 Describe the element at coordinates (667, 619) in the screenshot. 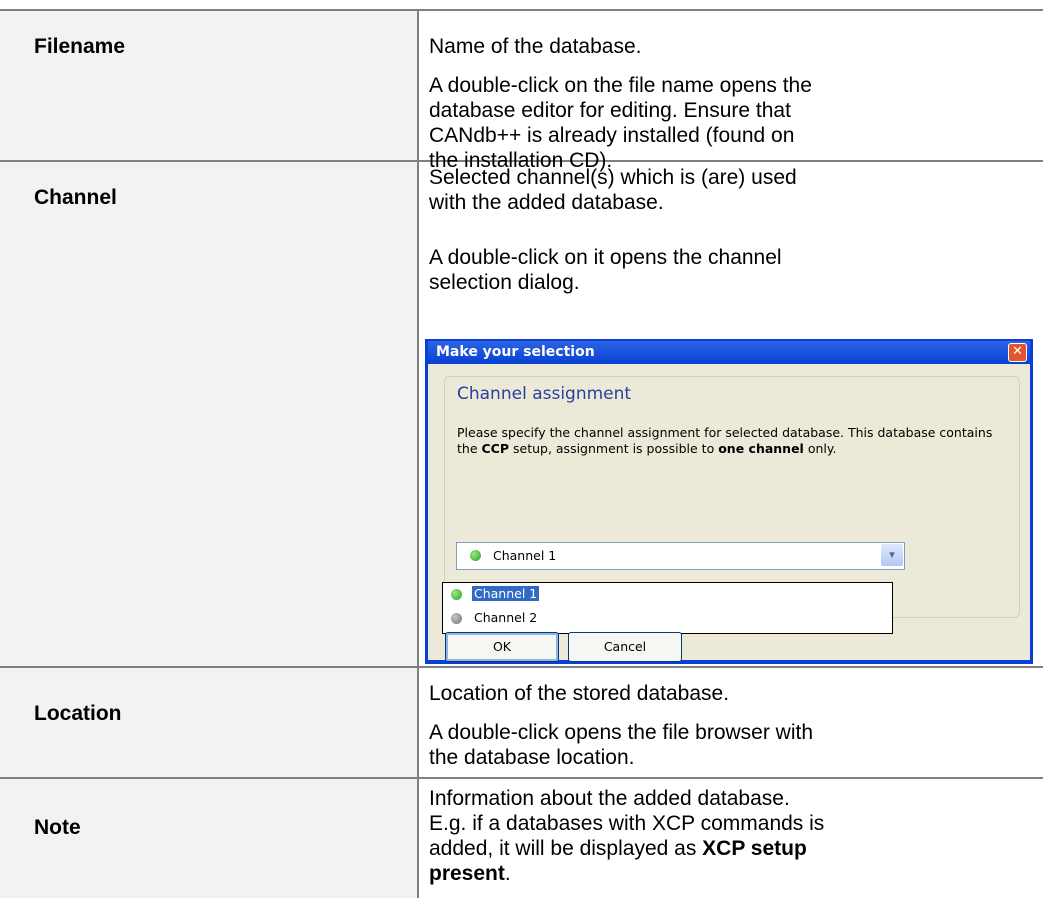

I see `dropdown-option-channel-2: Channel 2` at that location.